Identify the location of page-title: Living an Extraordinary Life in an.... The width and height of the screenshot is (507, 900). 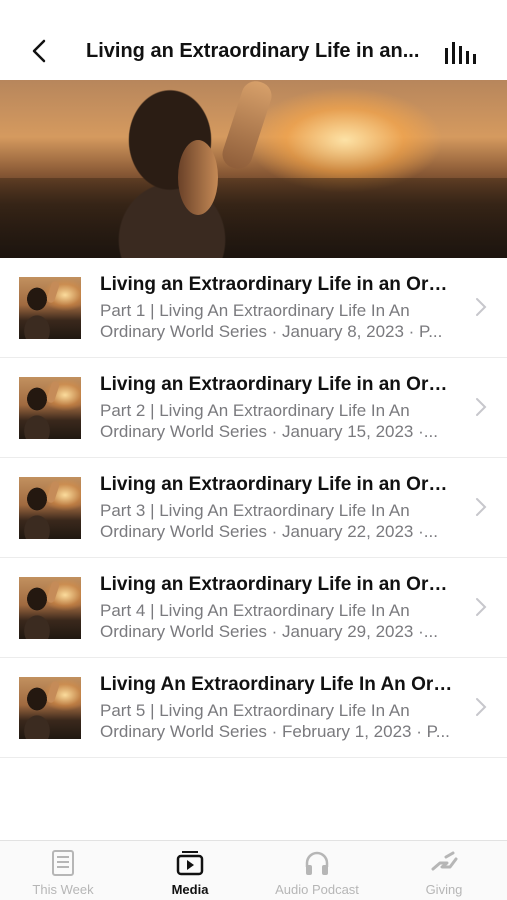
(253, 51).